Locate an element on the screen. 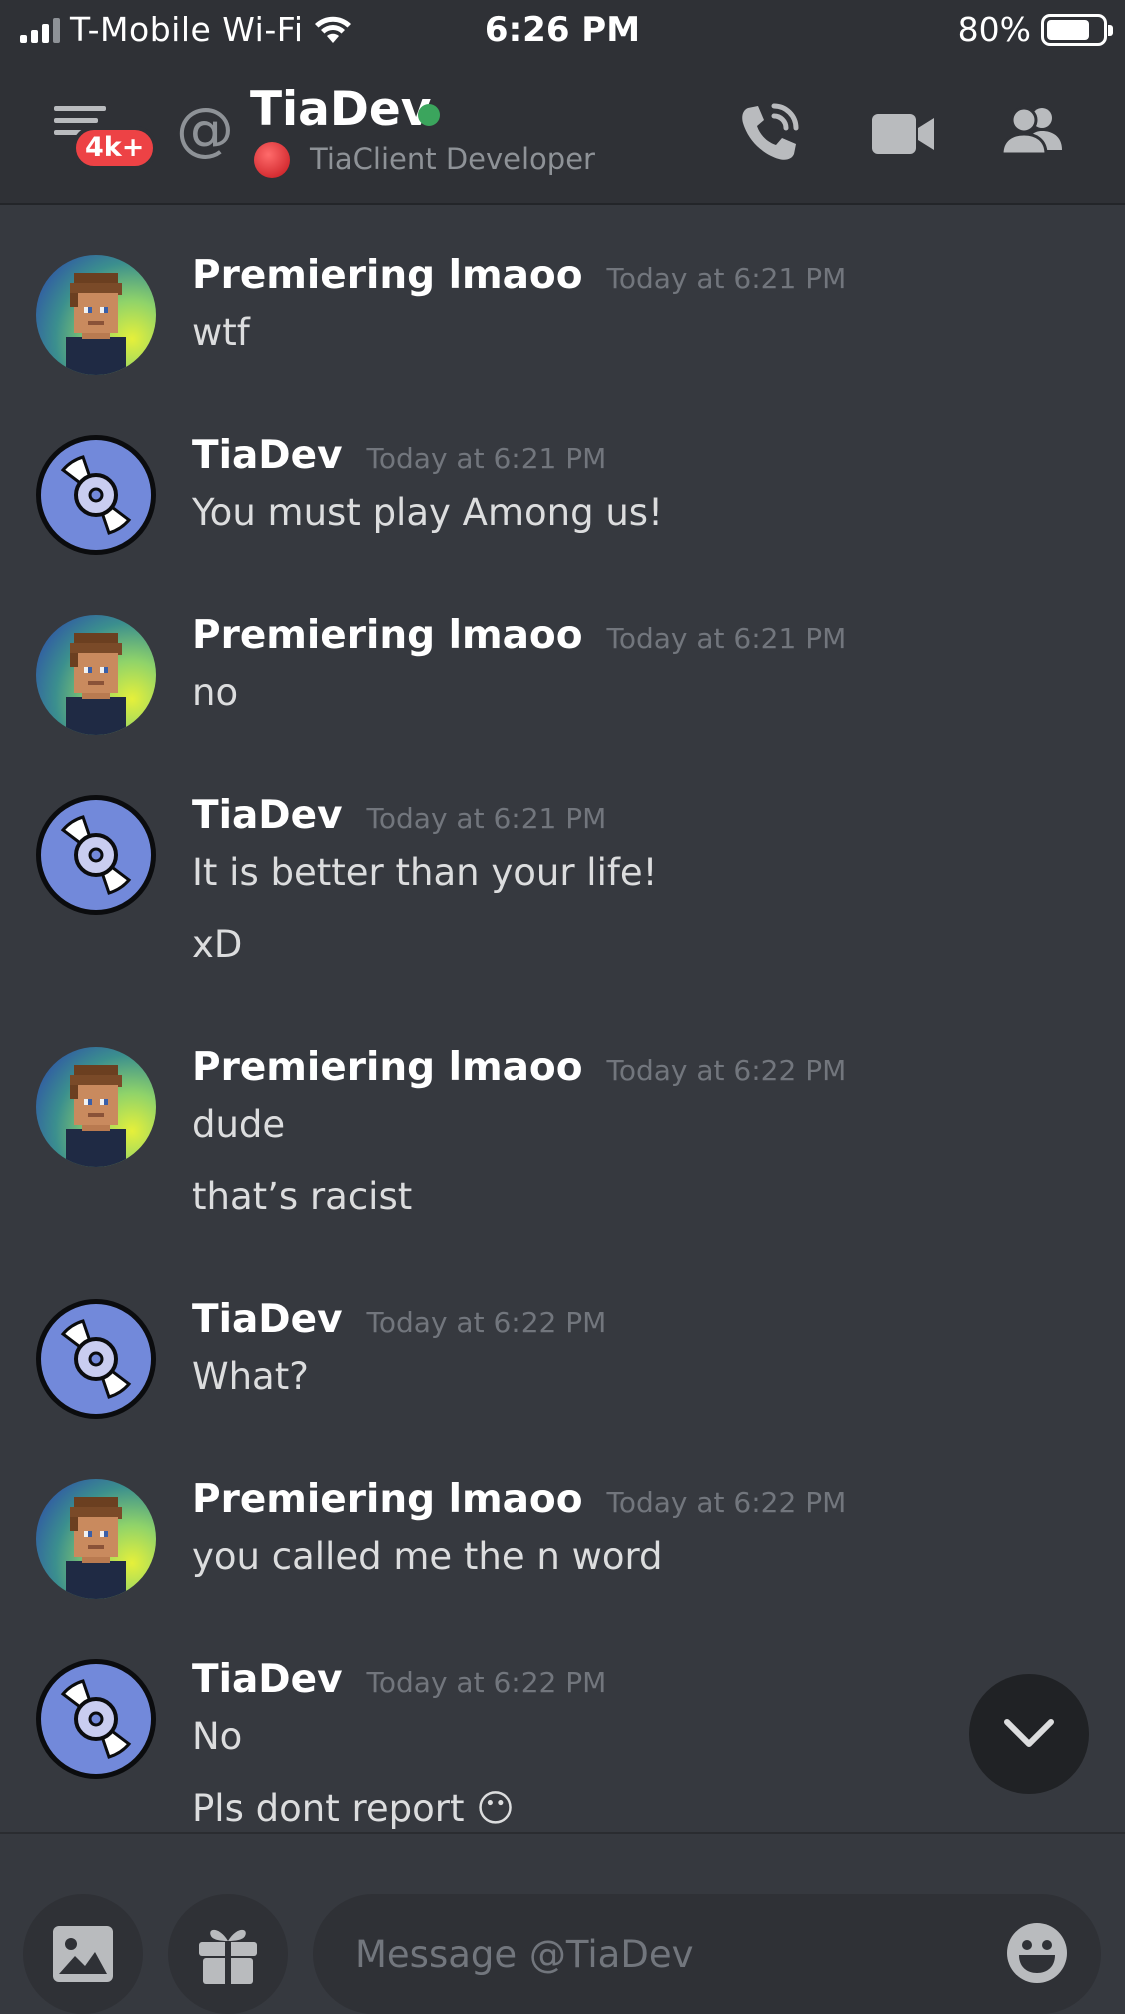  image-icon is located at coordinates (83, 1954).